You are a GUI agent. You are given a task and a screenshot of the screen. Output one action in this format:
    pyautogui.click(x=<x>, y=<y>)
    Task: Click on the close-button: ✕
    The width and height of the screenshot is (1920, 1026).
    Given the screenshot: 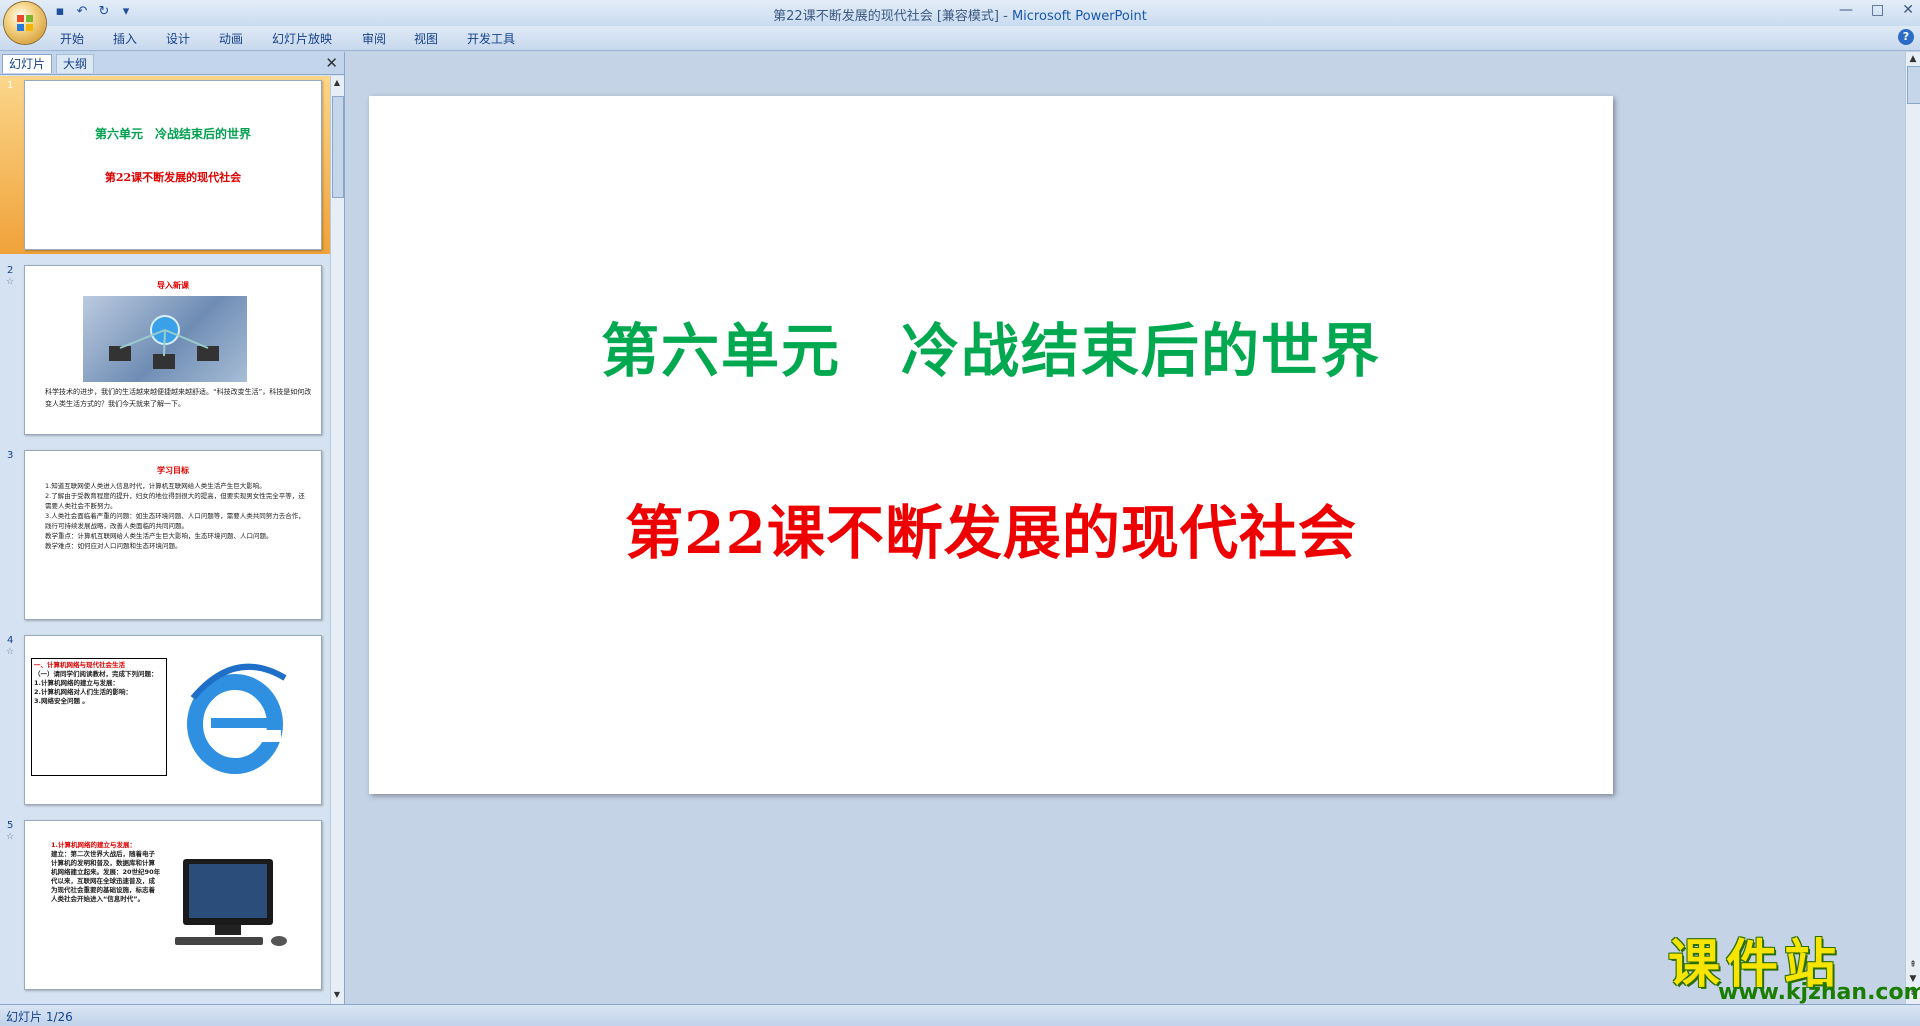 What is the action you would take?
    pyautogui.click(x=1908, y=10)
    